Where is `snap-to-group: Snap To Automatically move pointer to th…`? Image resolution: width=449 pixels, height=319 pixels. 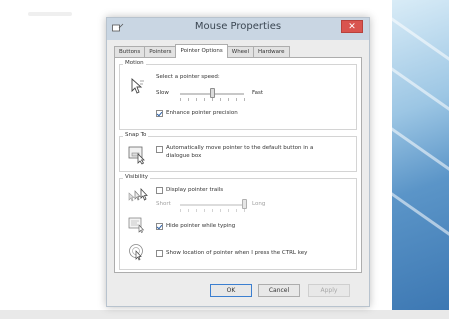
snap-to-group: Snap To Automatically move pointer to th… is located at coordinates (238, 152).